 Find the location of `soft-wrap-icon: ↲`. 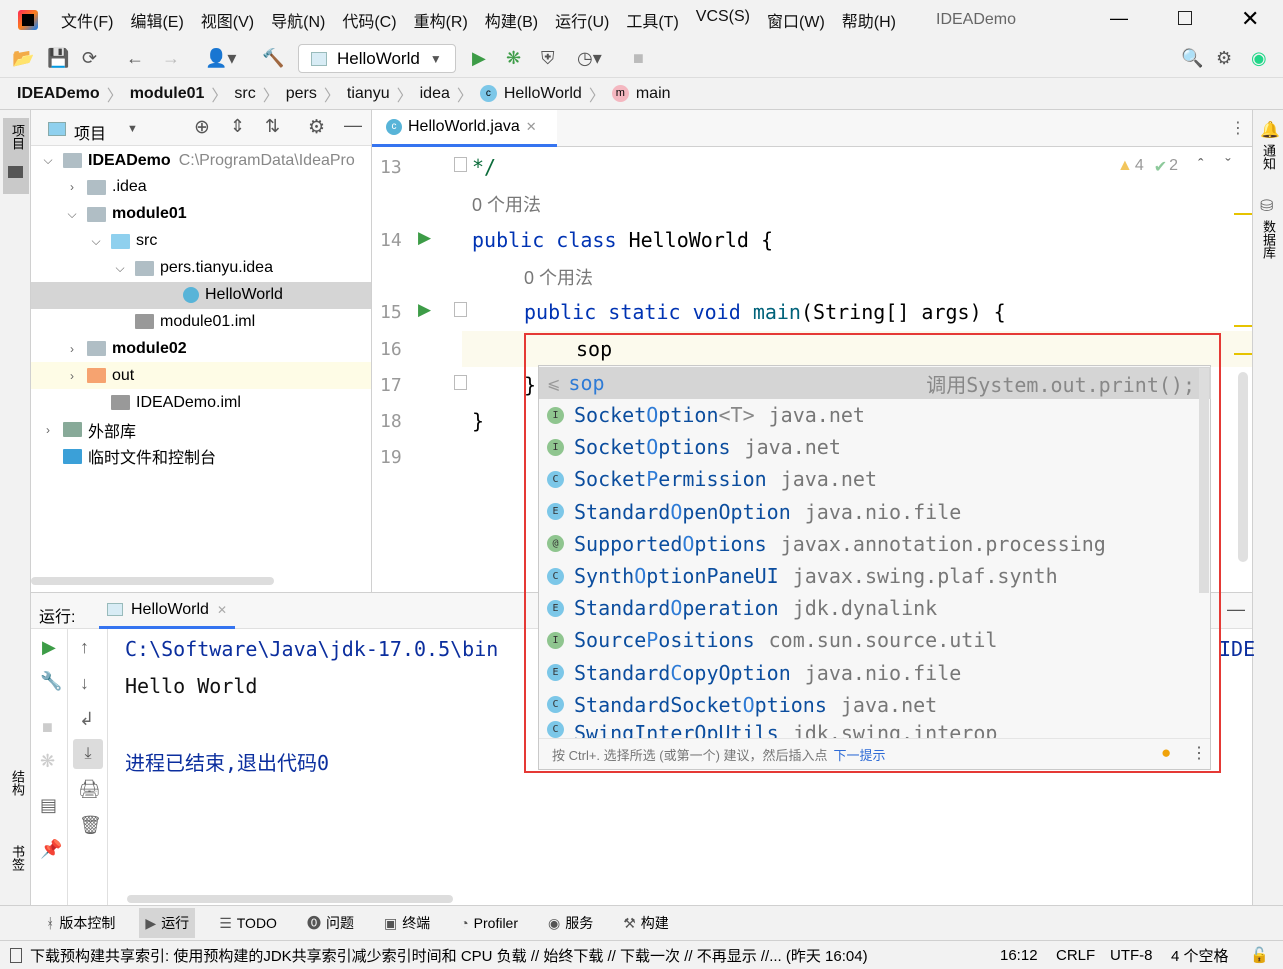

soft-wrap-icon: ↲ is located at coordinates (86, 719).